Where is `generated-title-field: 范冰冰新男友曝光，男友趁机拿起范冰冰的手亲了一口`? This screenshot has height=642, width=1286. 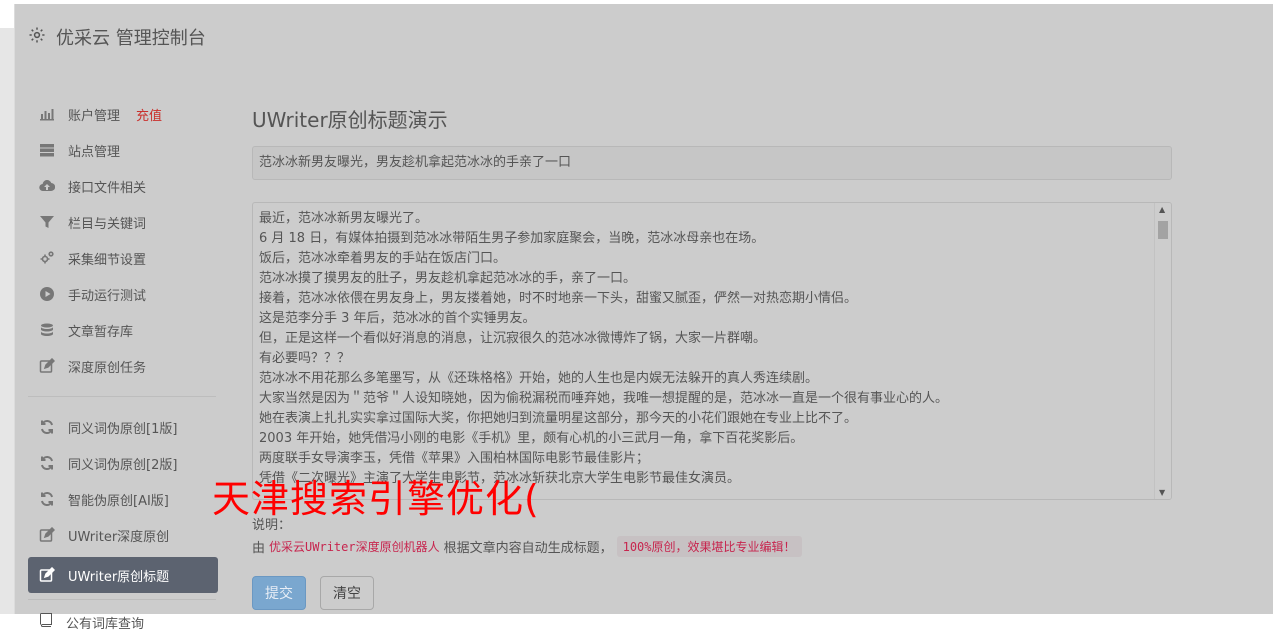
generated-title-field: 范冰冰新男友曝光，男友趁机拿起范冰冰的手亲了一口 is located at coordinates (712, 163).